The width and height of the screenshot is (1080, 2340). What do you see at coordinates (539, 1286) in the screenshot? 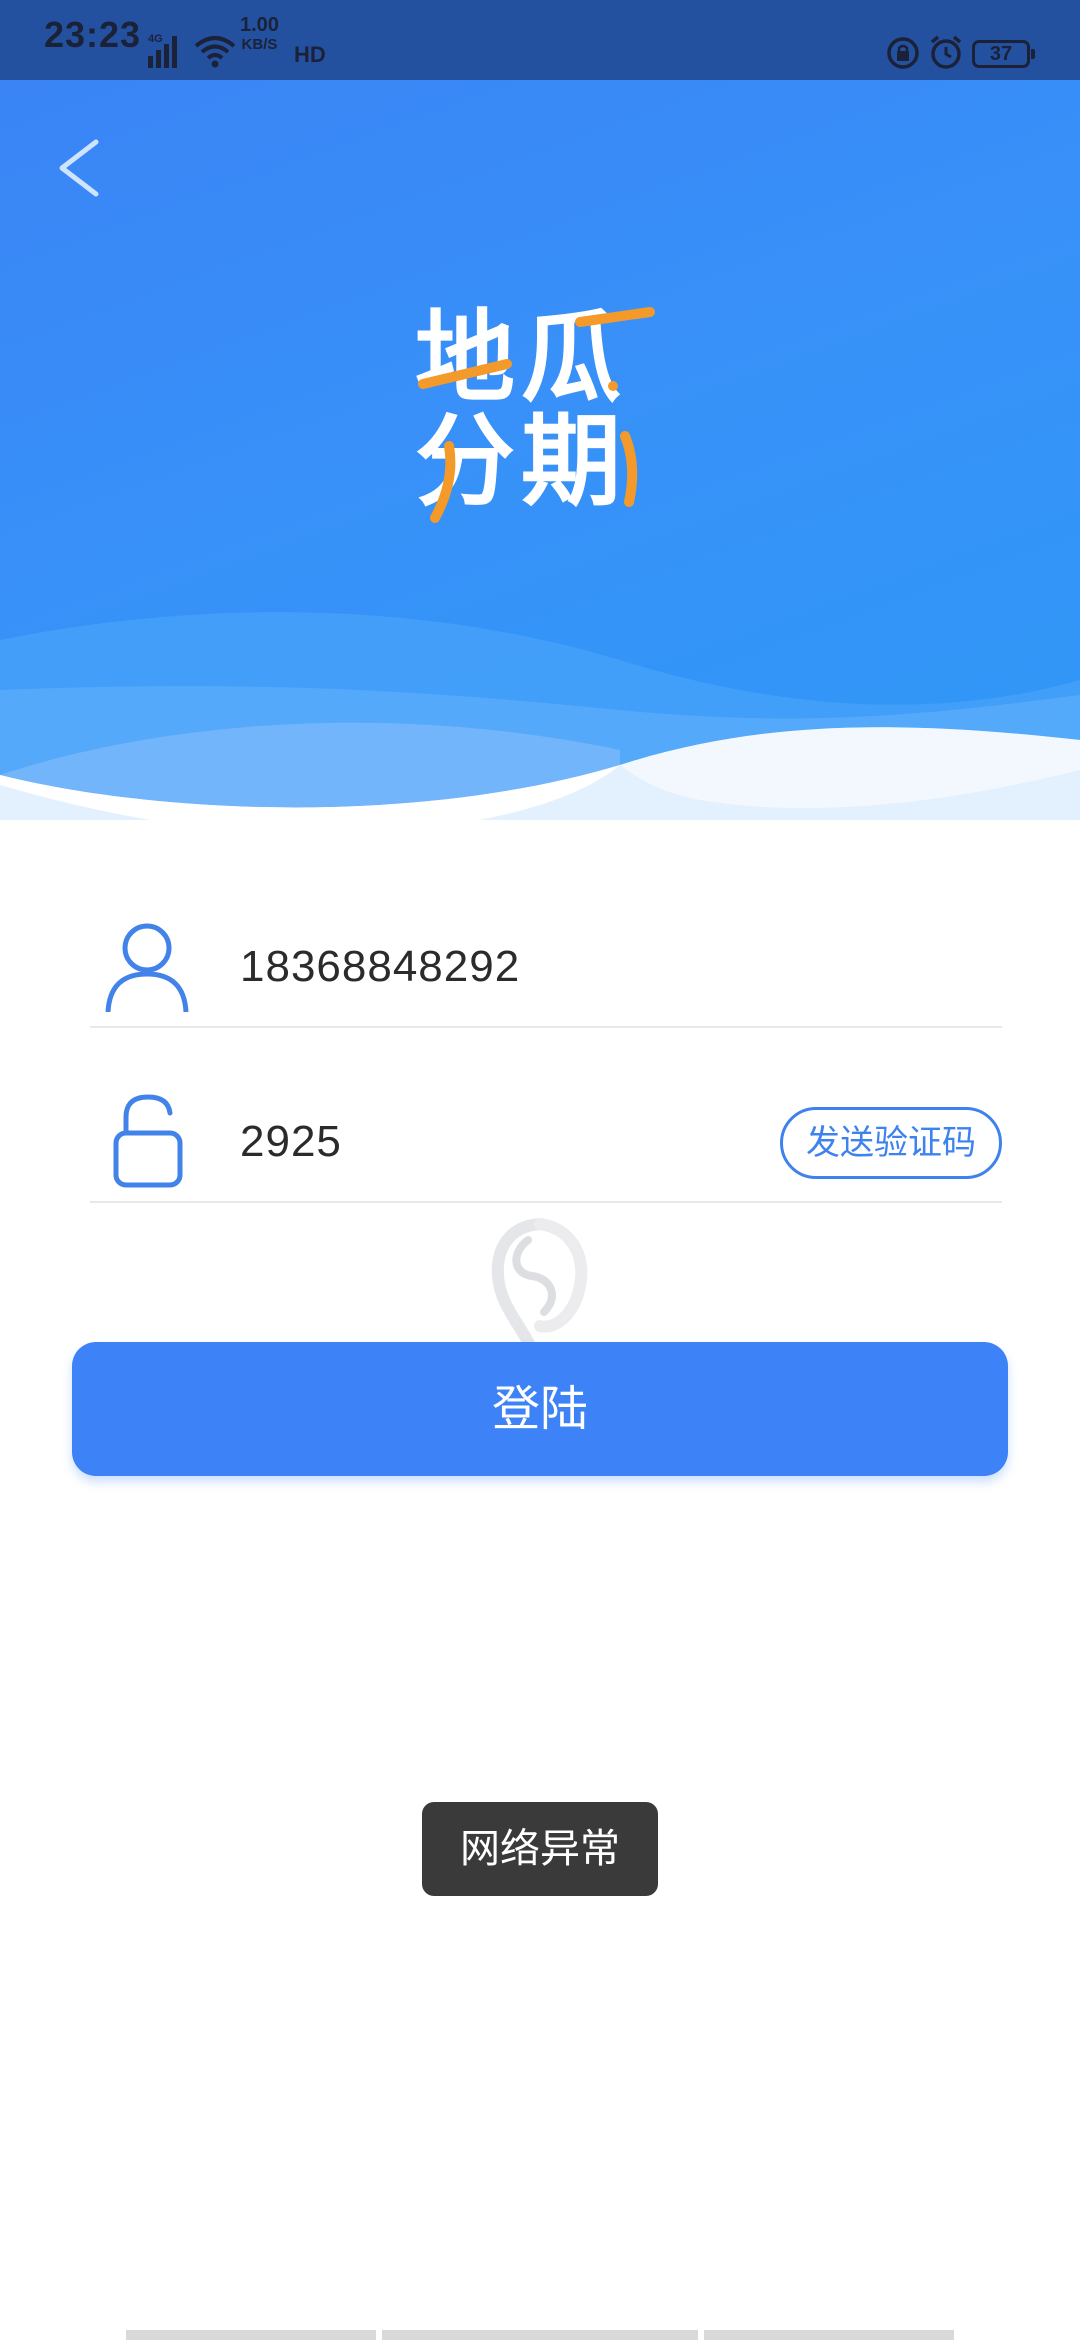
I see `loading-spinner-icon` at bounding box center [539, 1286].